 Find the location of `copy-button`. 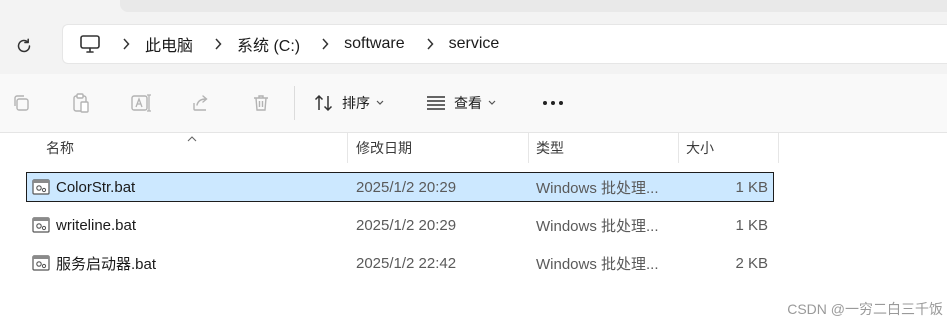

copy-button is located at coordinates (21, 103).